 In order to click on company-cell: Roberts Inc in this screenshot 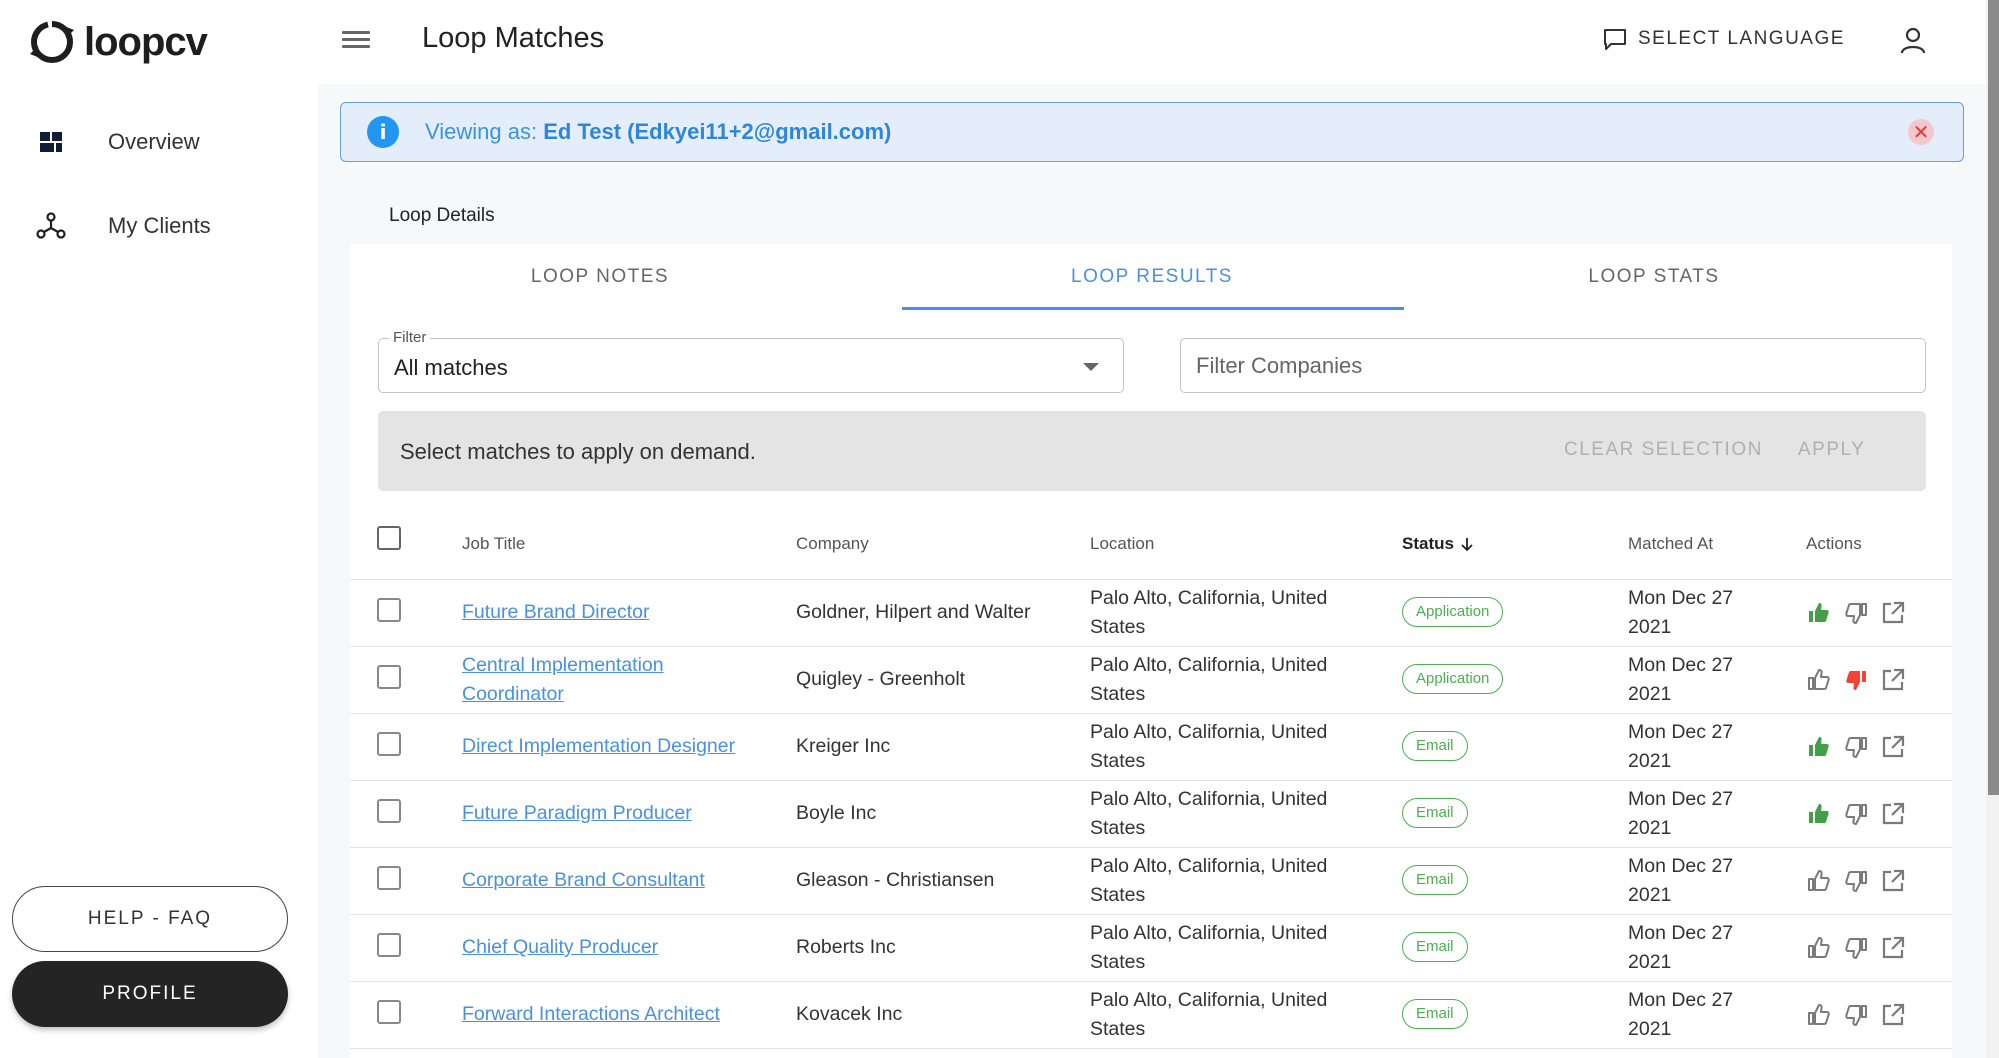, I will do `click(846, 947)`.